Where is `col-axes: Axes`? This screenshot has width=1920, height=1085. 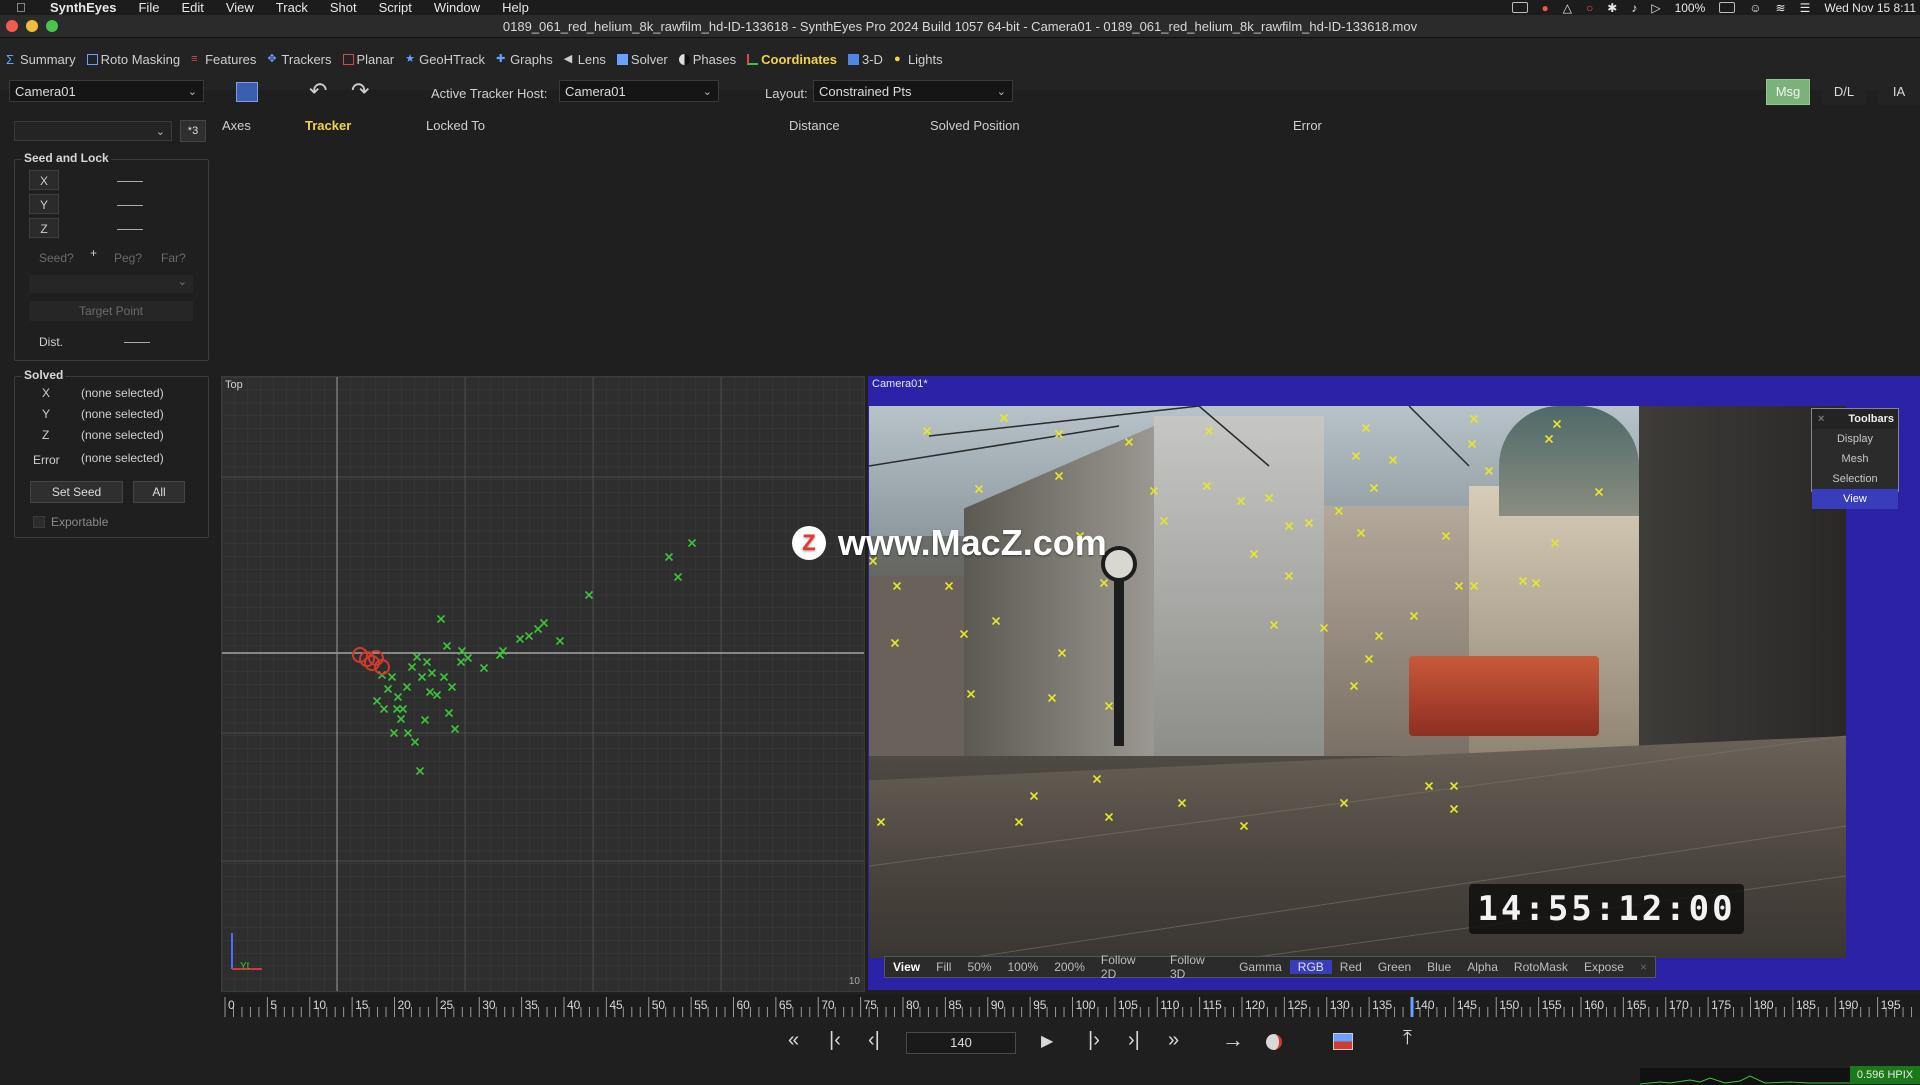
col-axes: Axes is located at coordinates (236, 125).